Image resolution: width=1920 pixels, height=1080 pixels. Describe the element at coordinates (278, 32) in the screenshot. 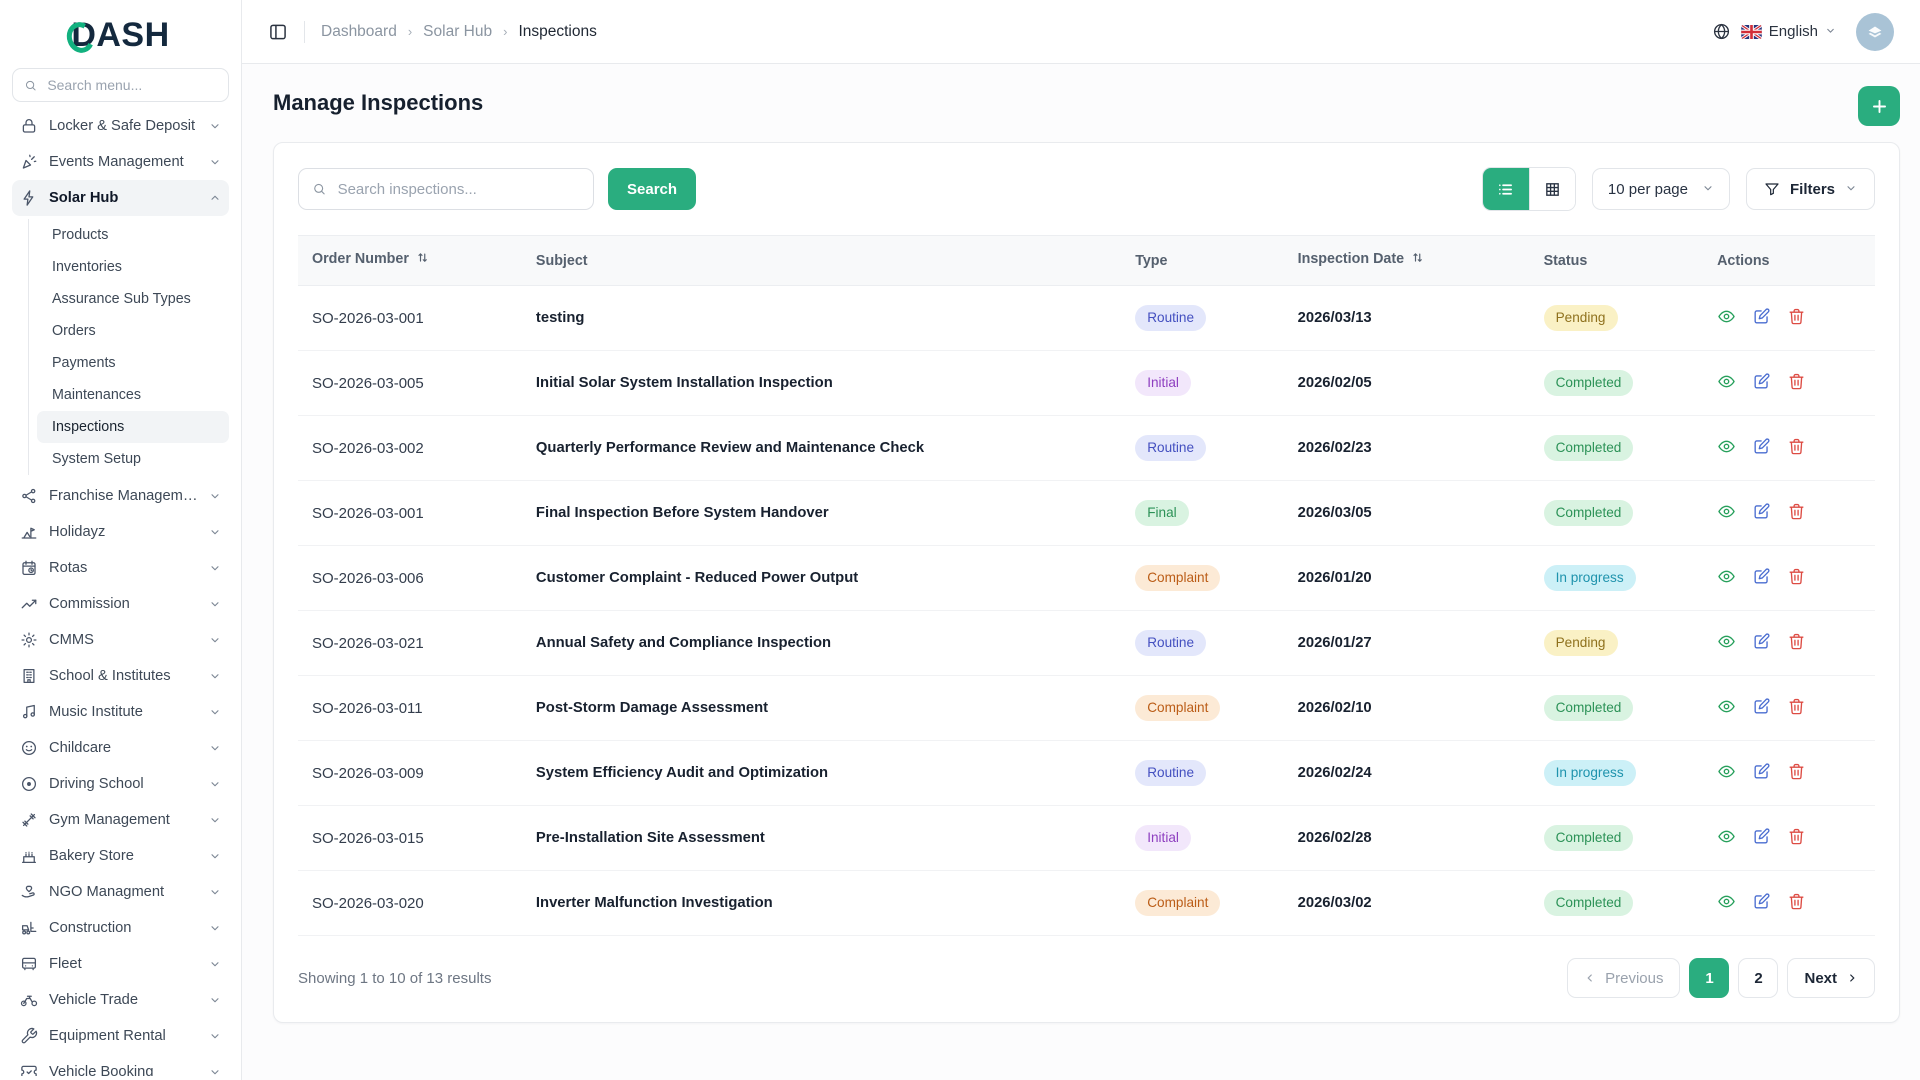

I see `sidebar-toggle-button` at that location.